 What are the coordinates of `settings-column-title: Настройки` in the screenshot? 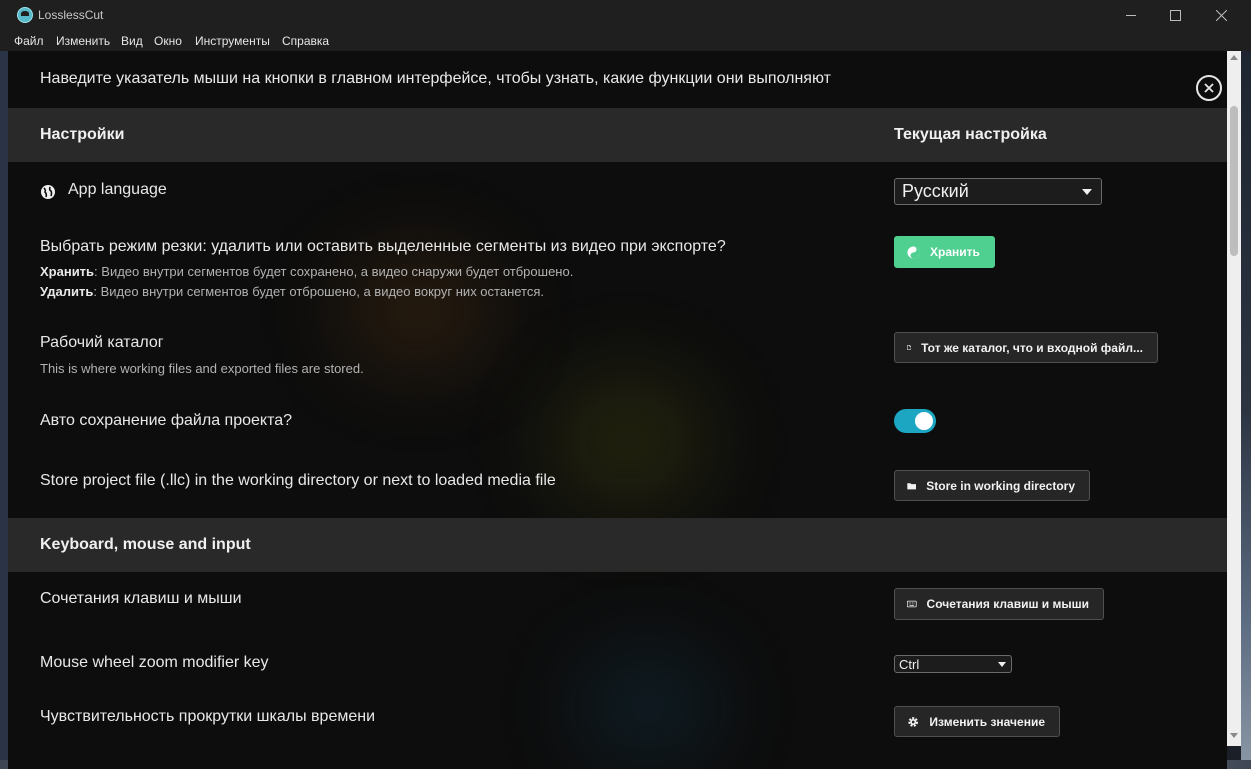 It's located at (82, 134).